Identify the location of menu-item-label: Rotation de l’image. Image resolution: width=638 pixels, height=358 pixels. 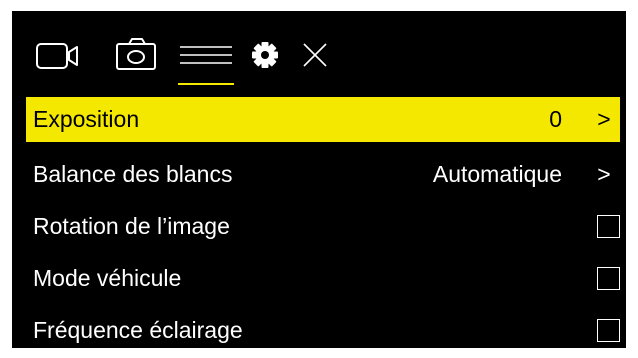
(131, 226).